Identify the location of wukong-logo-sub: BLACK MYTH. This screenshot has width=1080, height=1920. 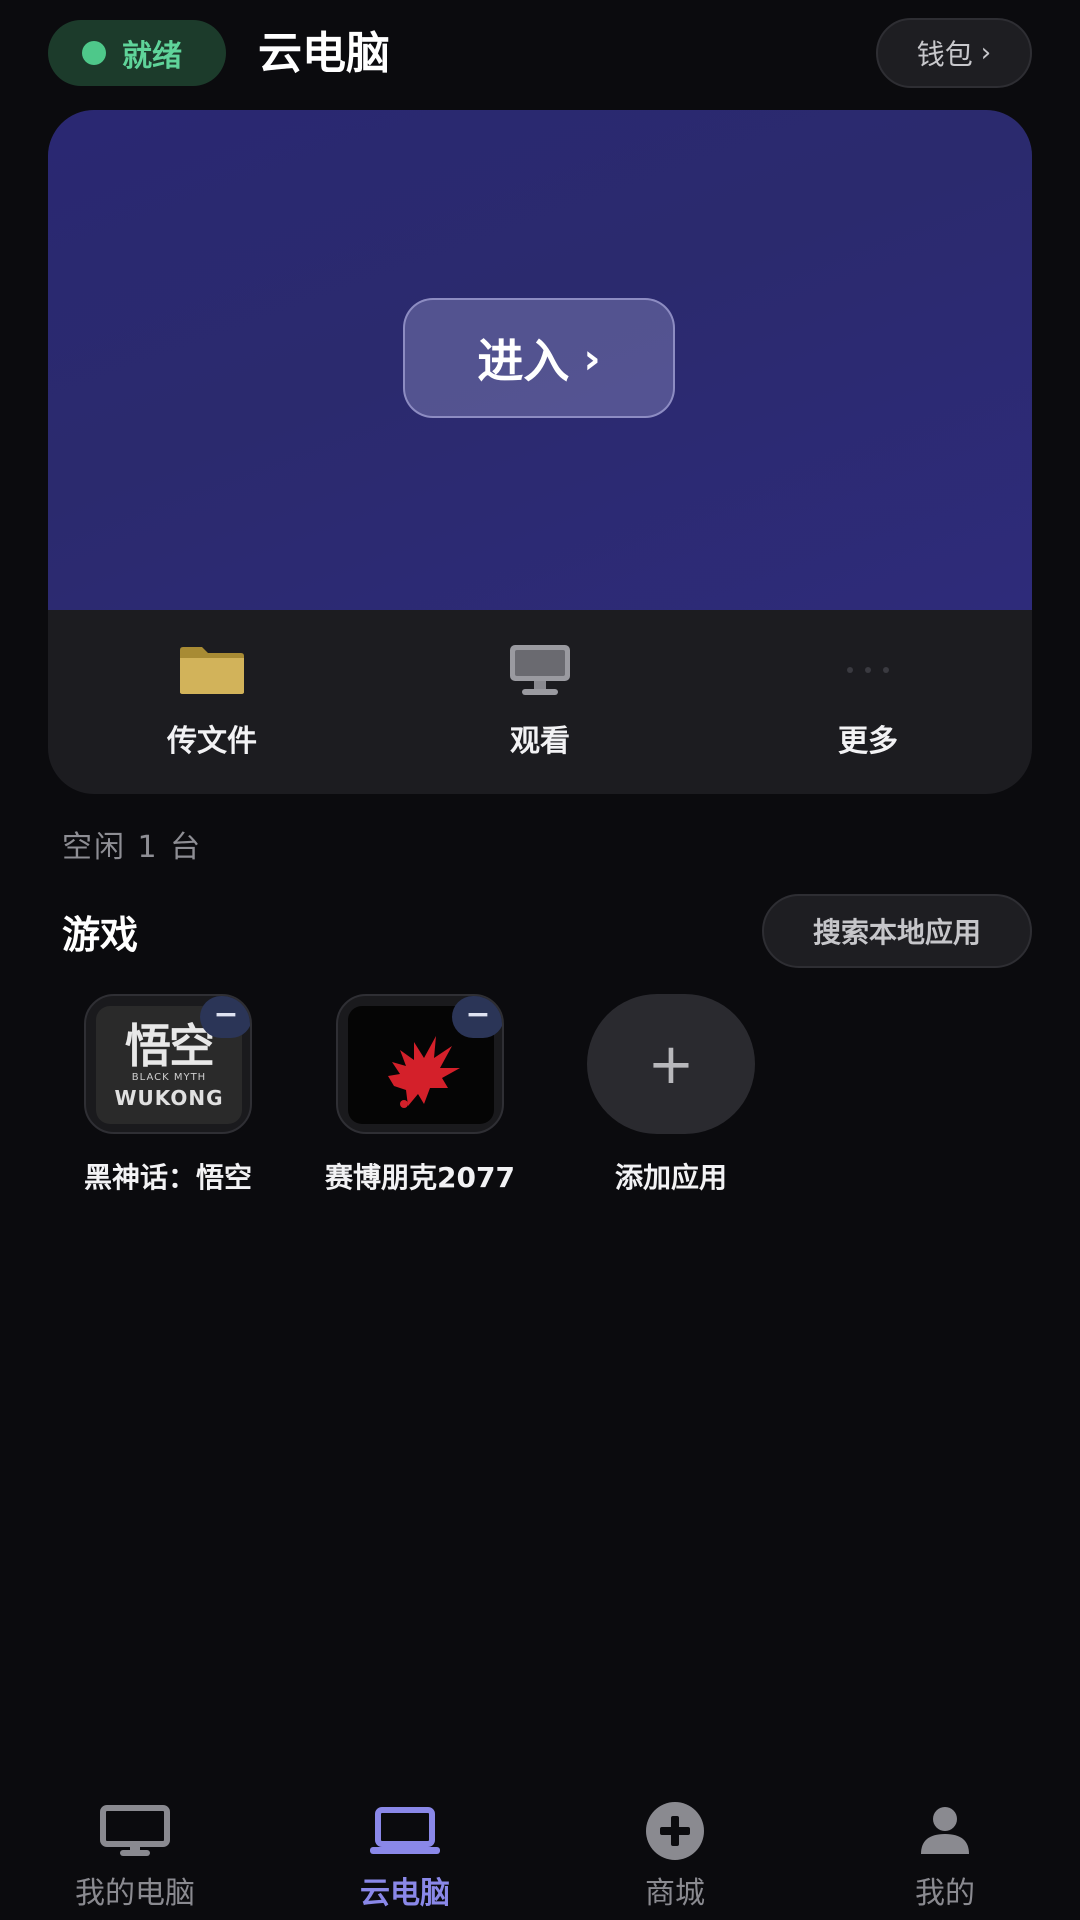
(169, 1077).